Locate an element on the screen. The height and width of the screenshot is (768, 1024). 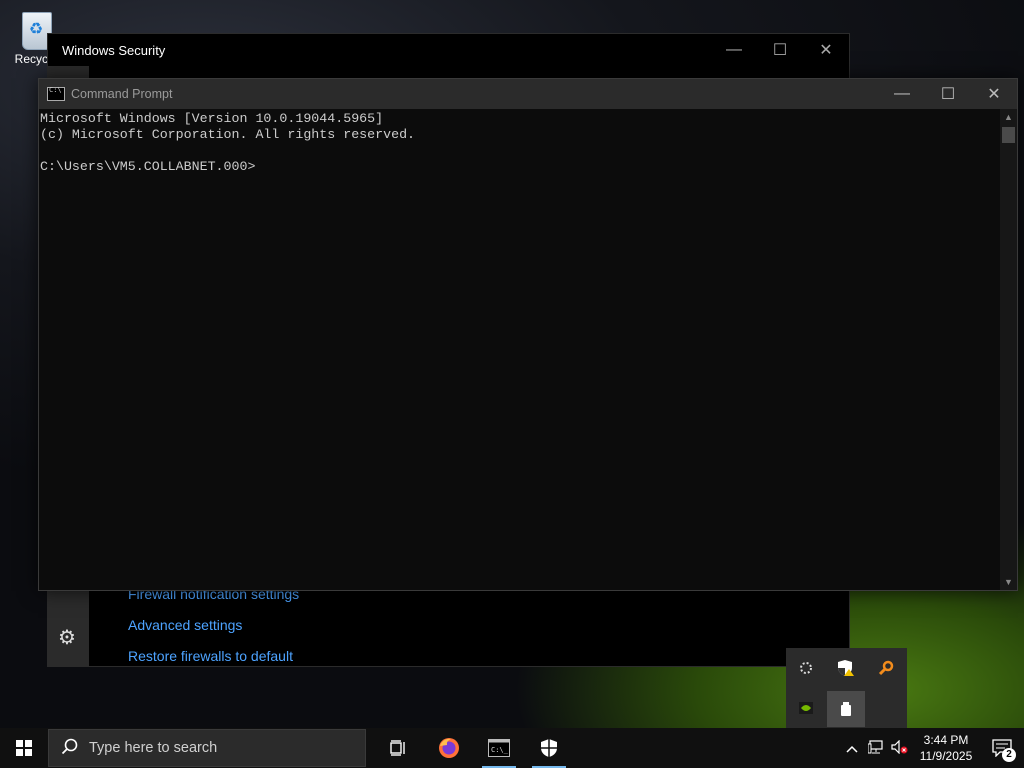
scroll-up-arrow-icon: ▲ is located at coordinates (1008, 117).